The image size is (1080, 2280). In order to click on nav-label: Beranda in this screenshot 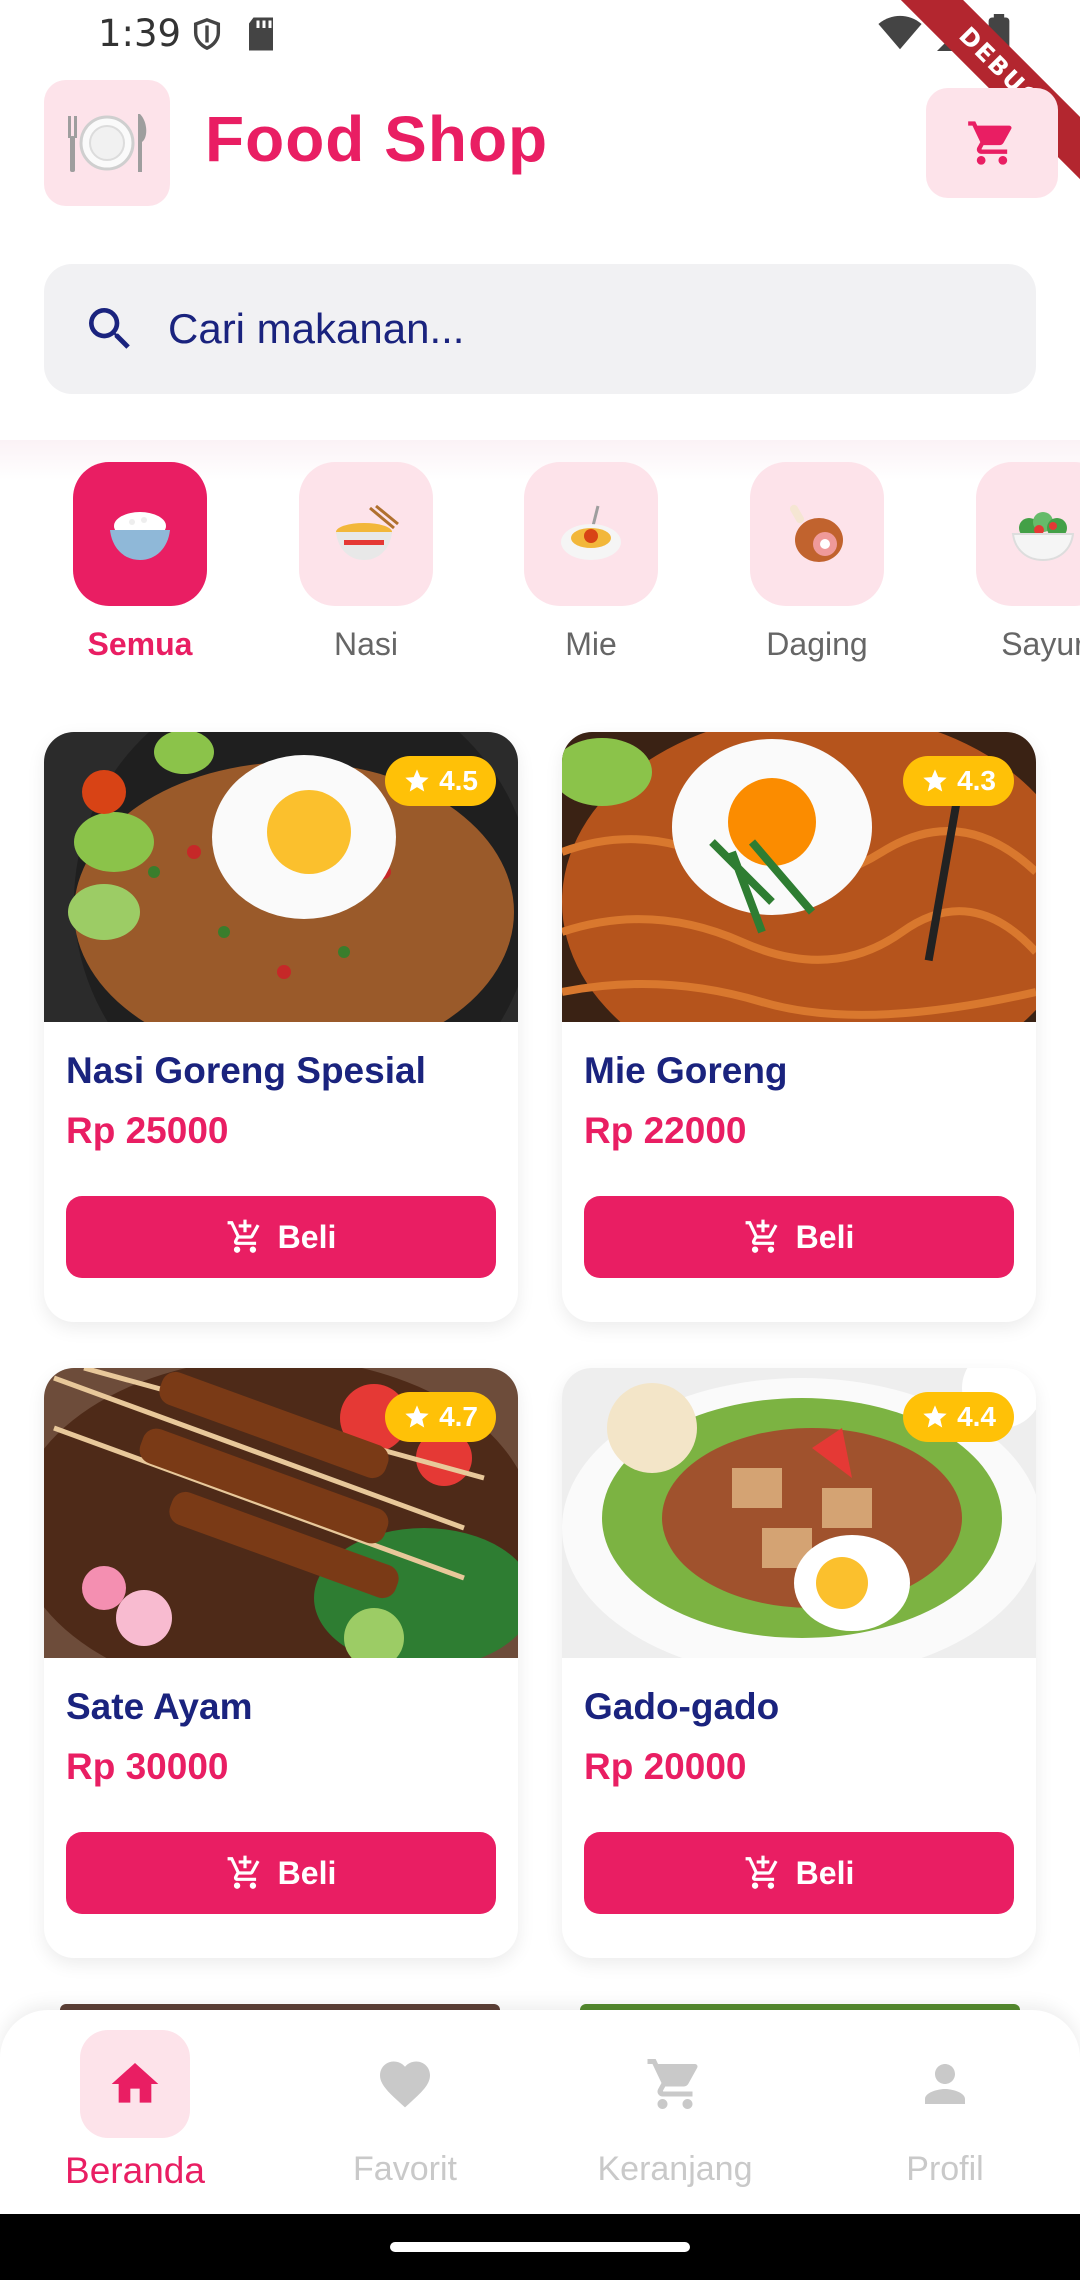, I will do `click(135, 2170)`.